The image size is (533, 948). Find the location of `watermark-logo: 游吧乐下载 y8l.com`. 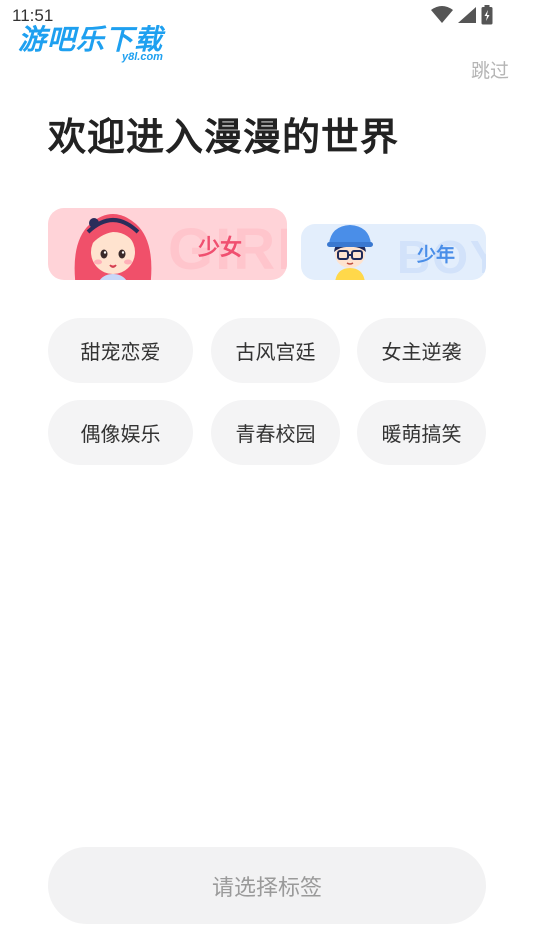

watermark-logo: 游吧乐下载 y8l.com is located at coordinates (103, 43).